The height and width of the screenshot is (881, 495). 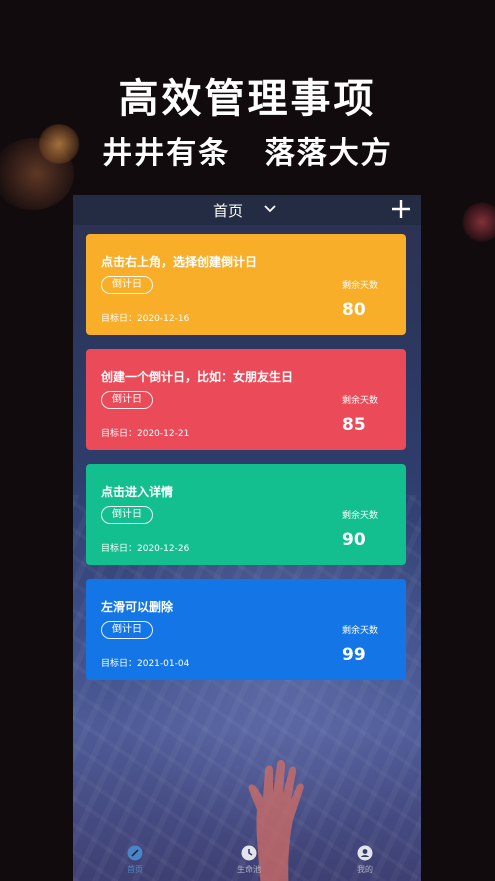 I want to click on card-target-date: 目标日：2021-01-04, so click(x=145, y=664).